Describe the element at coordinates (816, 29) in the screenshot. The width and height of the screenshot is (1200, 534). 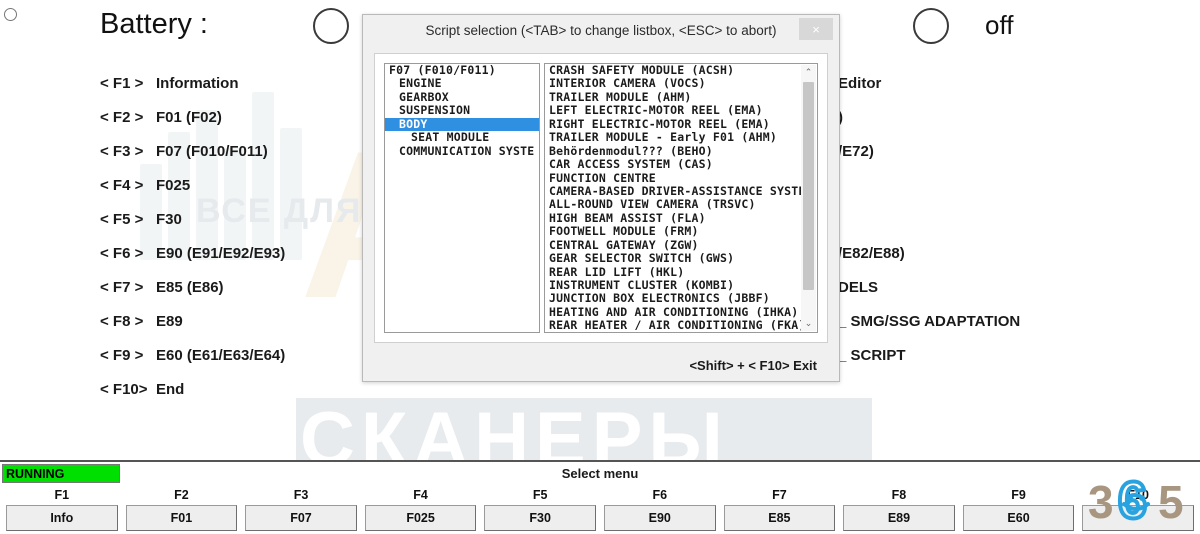
I see `close-icon: ×` at that location.